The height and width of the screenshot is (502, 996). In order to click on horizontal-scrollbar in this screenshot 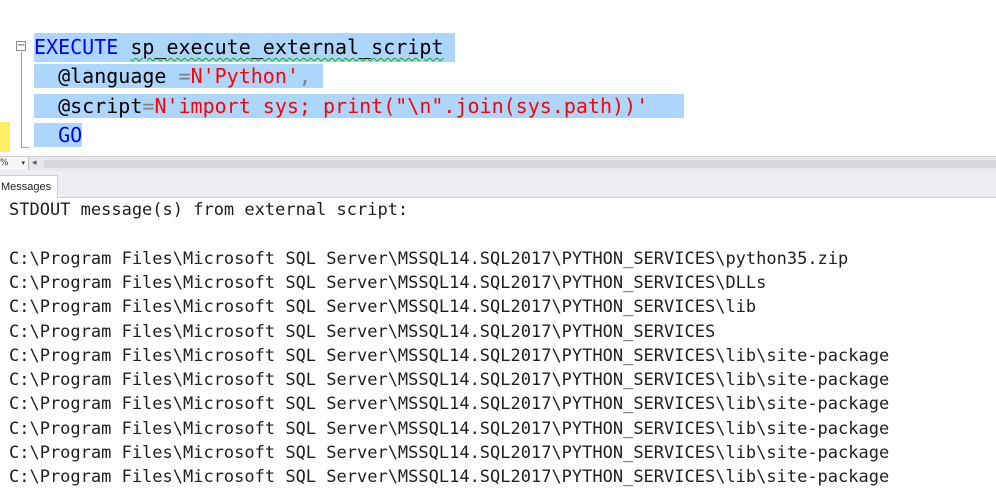, I will do `click(520, 164)`.